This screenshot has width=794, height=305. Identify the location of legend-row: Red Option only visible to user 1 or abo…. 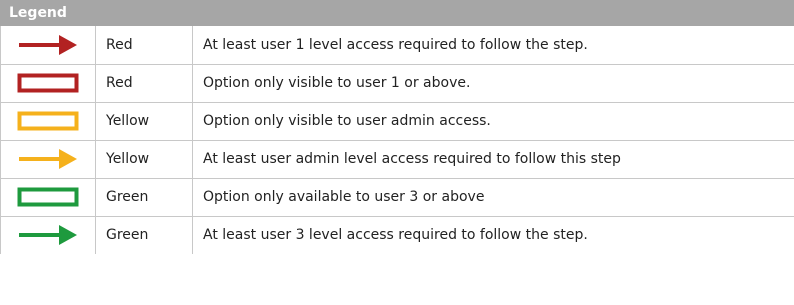
(397, 83).